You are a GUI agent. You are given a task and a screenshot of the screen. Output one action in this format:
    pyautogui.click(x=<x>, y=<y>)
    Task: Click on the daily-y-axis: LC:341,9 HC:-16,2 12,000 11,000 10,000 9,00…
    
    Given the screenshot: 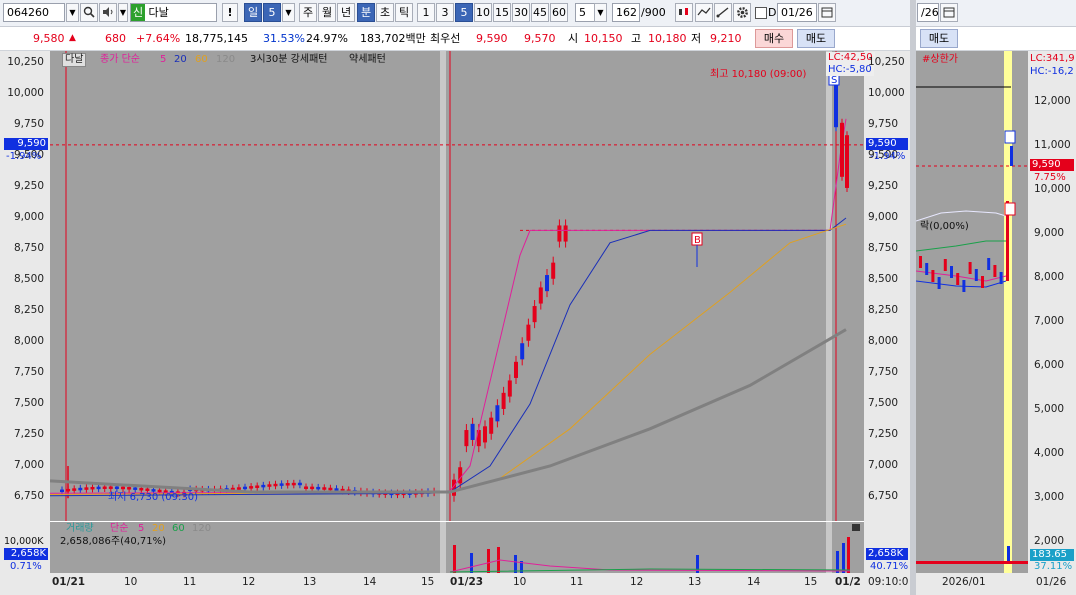 What is the action you would take?
    pyautogui.click(x=1052, y=321)
    